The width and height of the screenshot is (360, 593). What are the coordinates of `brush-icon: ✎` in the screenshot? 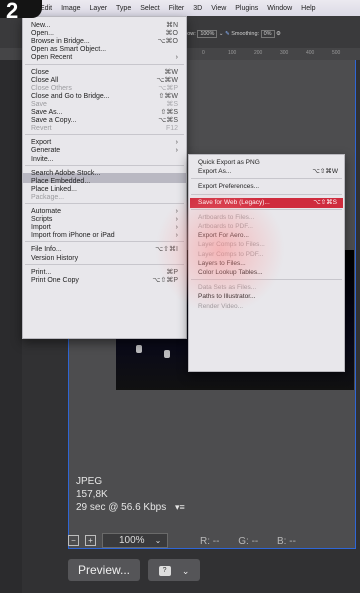 It's located at (227, 34).